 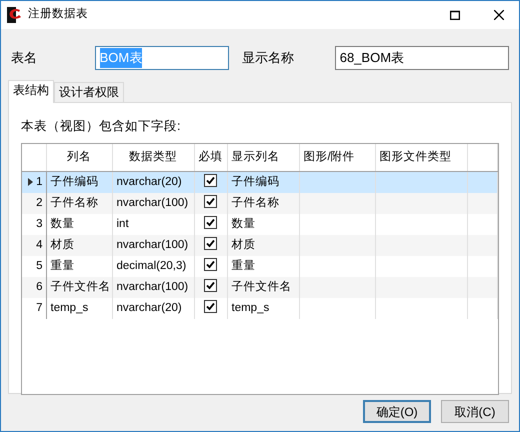 I want to click on window-title: 注册数据表, so click(x=58, y=14).